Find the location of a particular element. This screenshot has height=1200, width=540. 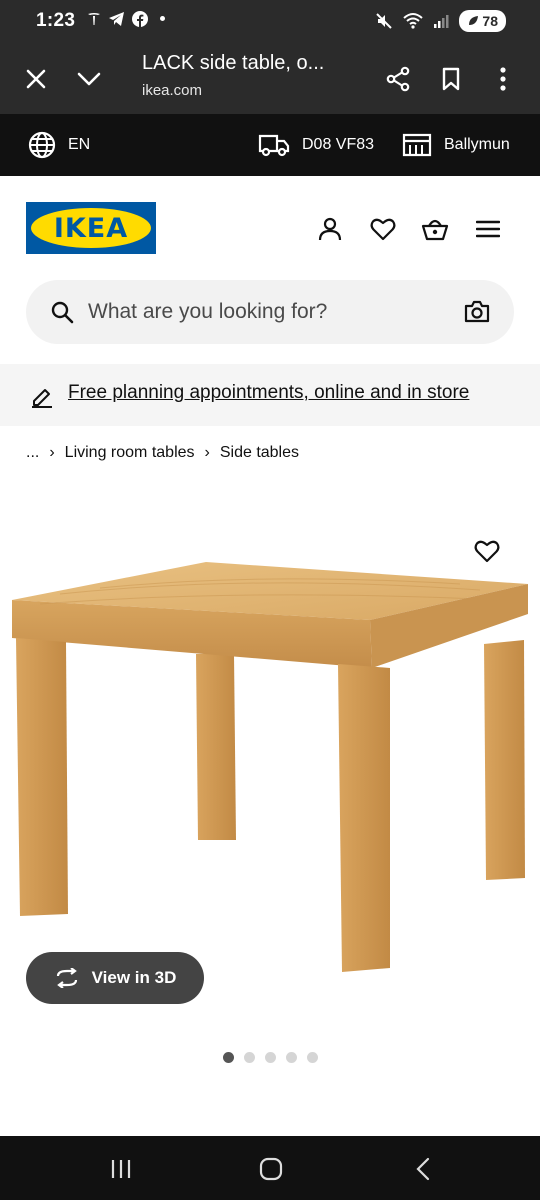

home-button is located at coordinates (271, 1169).